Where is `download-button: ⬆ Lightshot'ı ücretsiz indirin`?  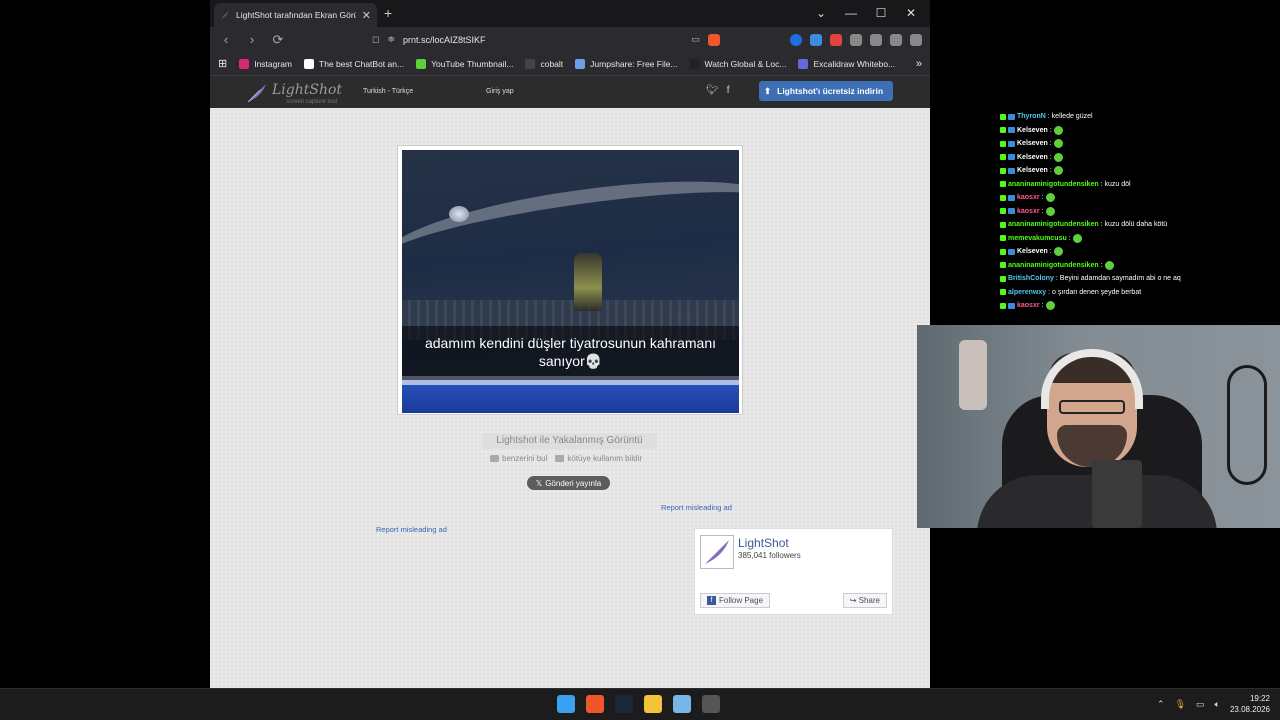 download-button: ⬆ Lightshot'ı ücretsiz indirin is located at coordinates (826, 91).